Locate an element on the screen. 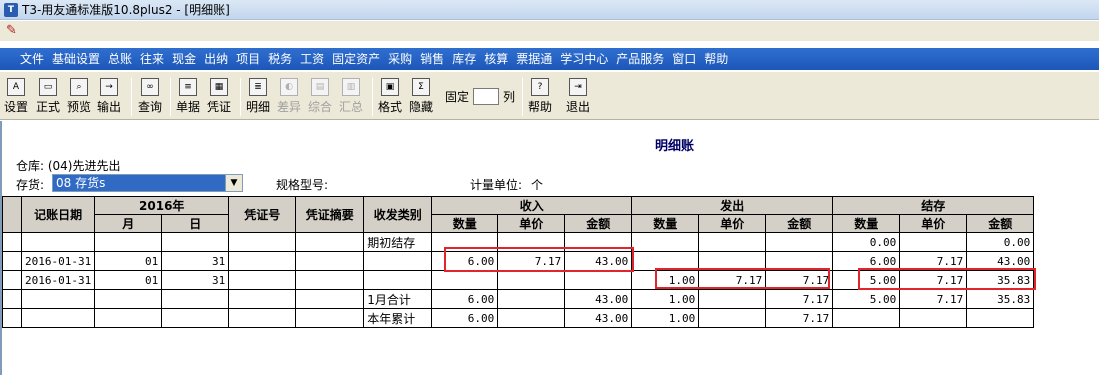 This screenshot has width=1099, height=375. document-window-icon: ✎ is located at coordinates (14, 31).